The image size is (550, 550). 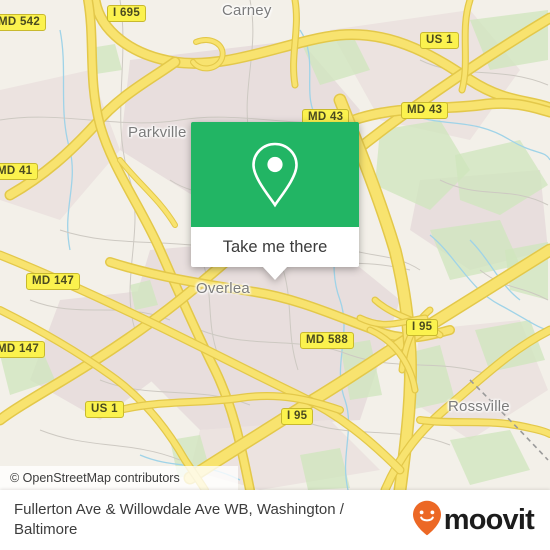 I want to click on route-shield-md-41: MD 41, so click(x=19, y=171).